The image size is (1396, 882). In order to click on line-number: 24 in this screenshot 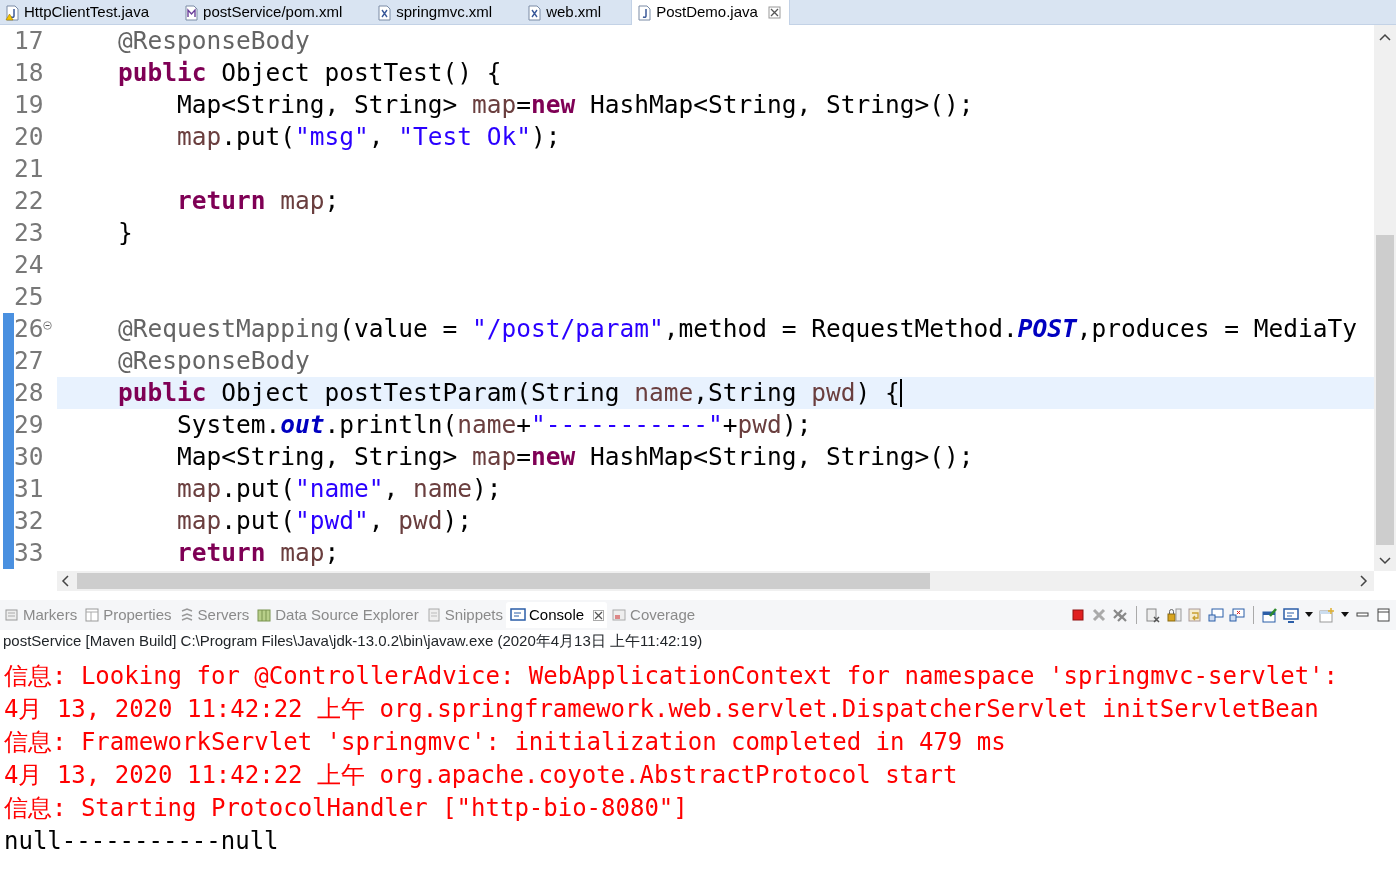, I will do `click(29, 265)`.